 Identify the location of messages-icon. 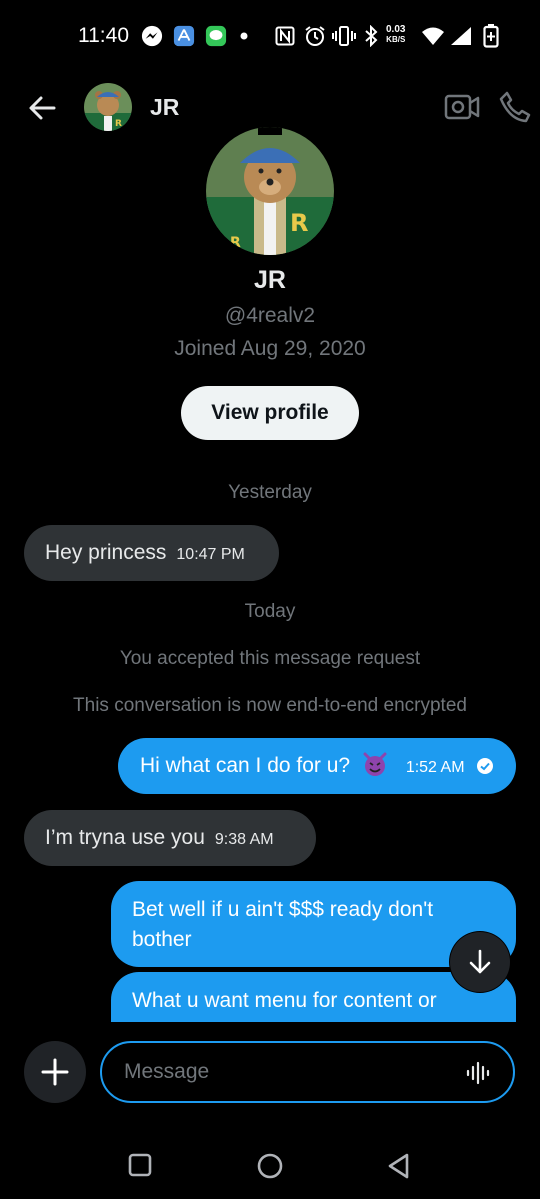
(216, 36).